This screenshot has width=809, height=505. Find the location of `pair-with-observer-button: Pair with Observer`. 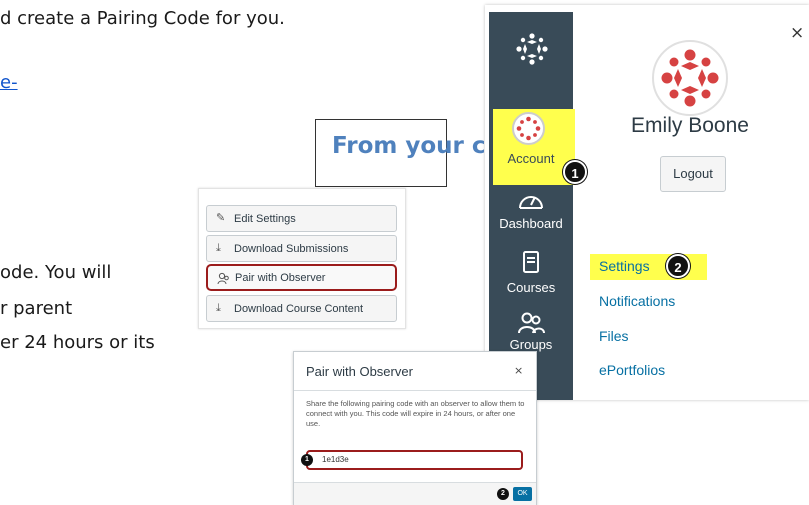

pair-with-observer-button: Pair with Observer is located at coordinates (301, 277).